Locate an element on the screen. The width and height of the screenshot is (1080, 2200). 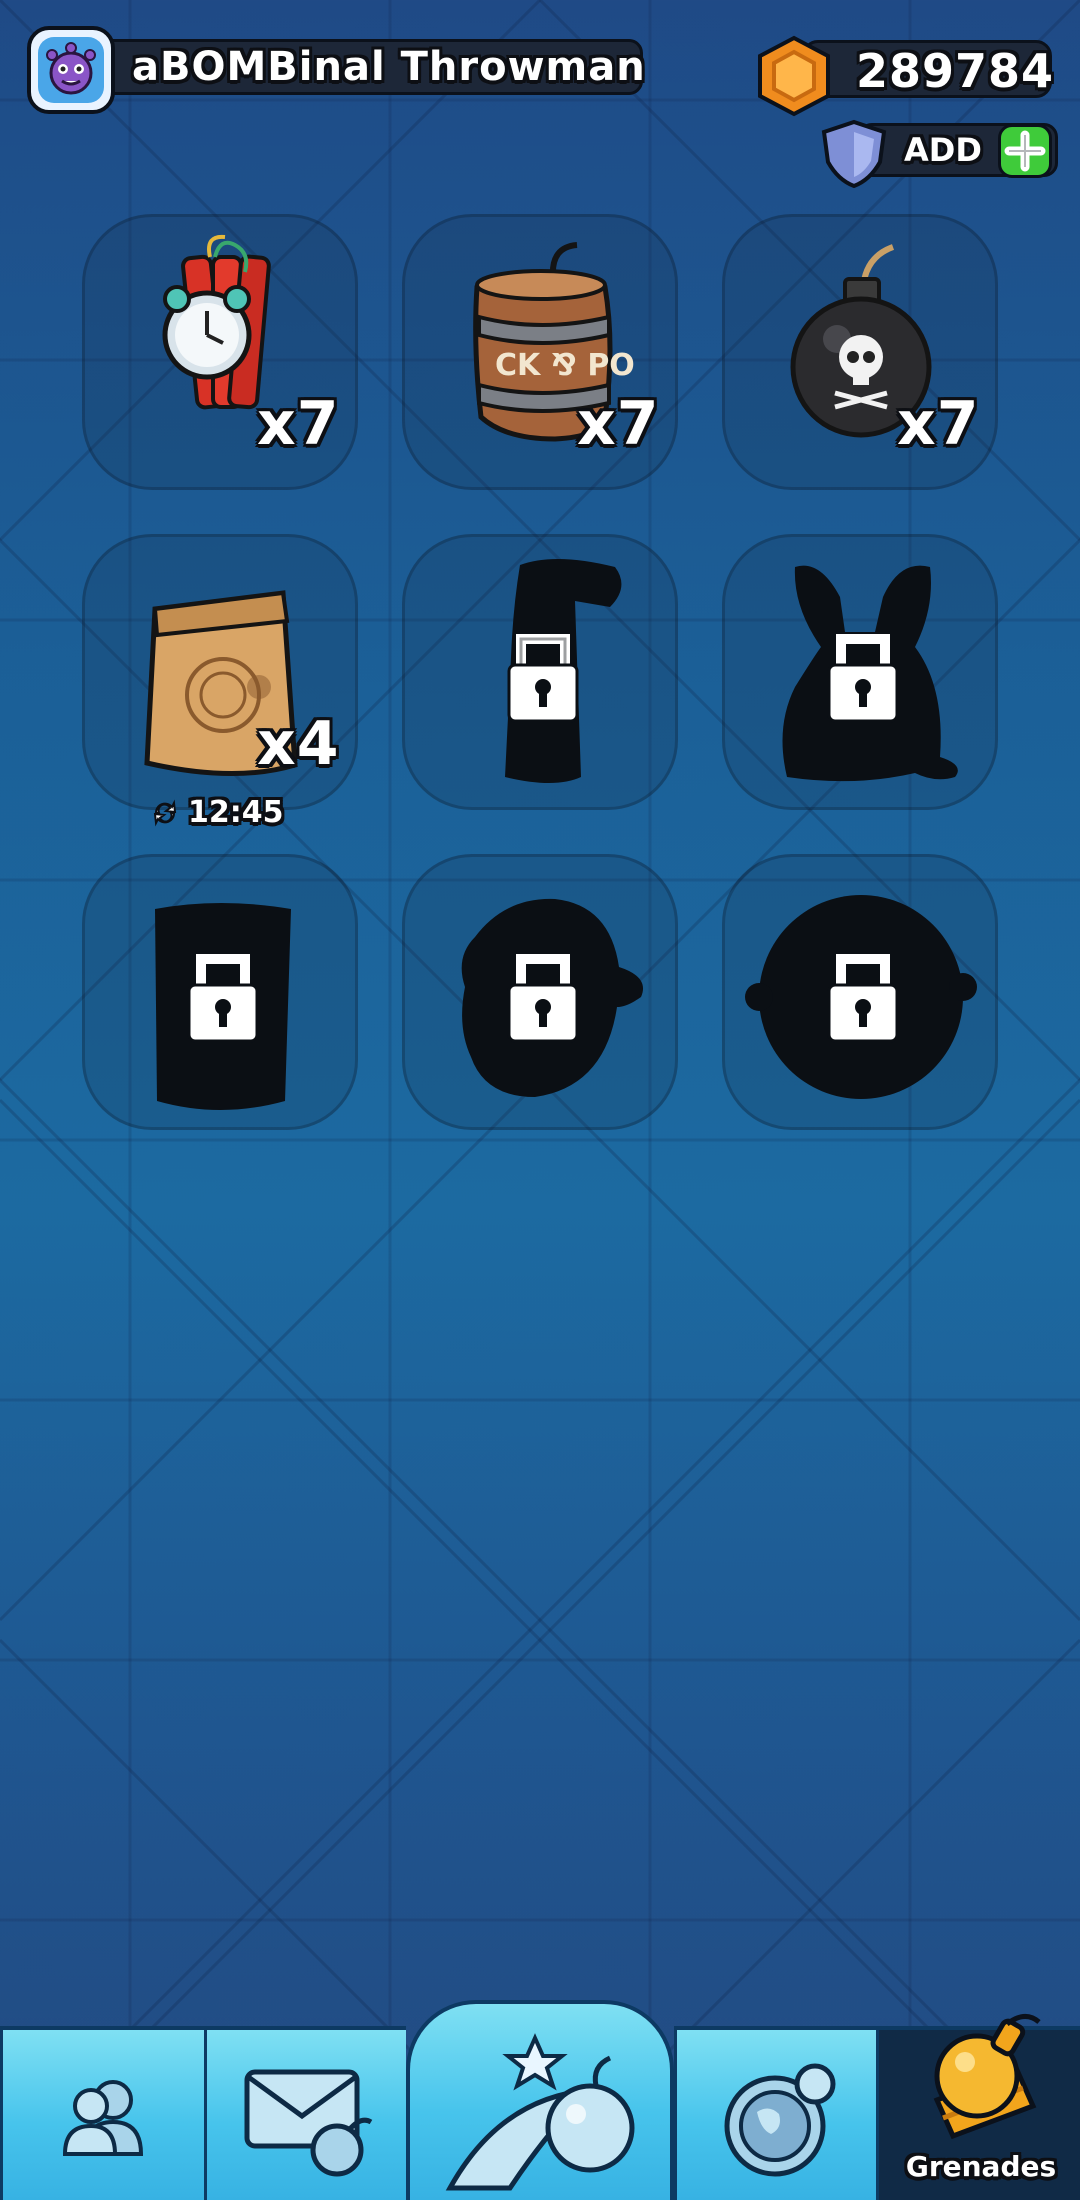
shield-add: ADD is located at coordinates (938, 153).